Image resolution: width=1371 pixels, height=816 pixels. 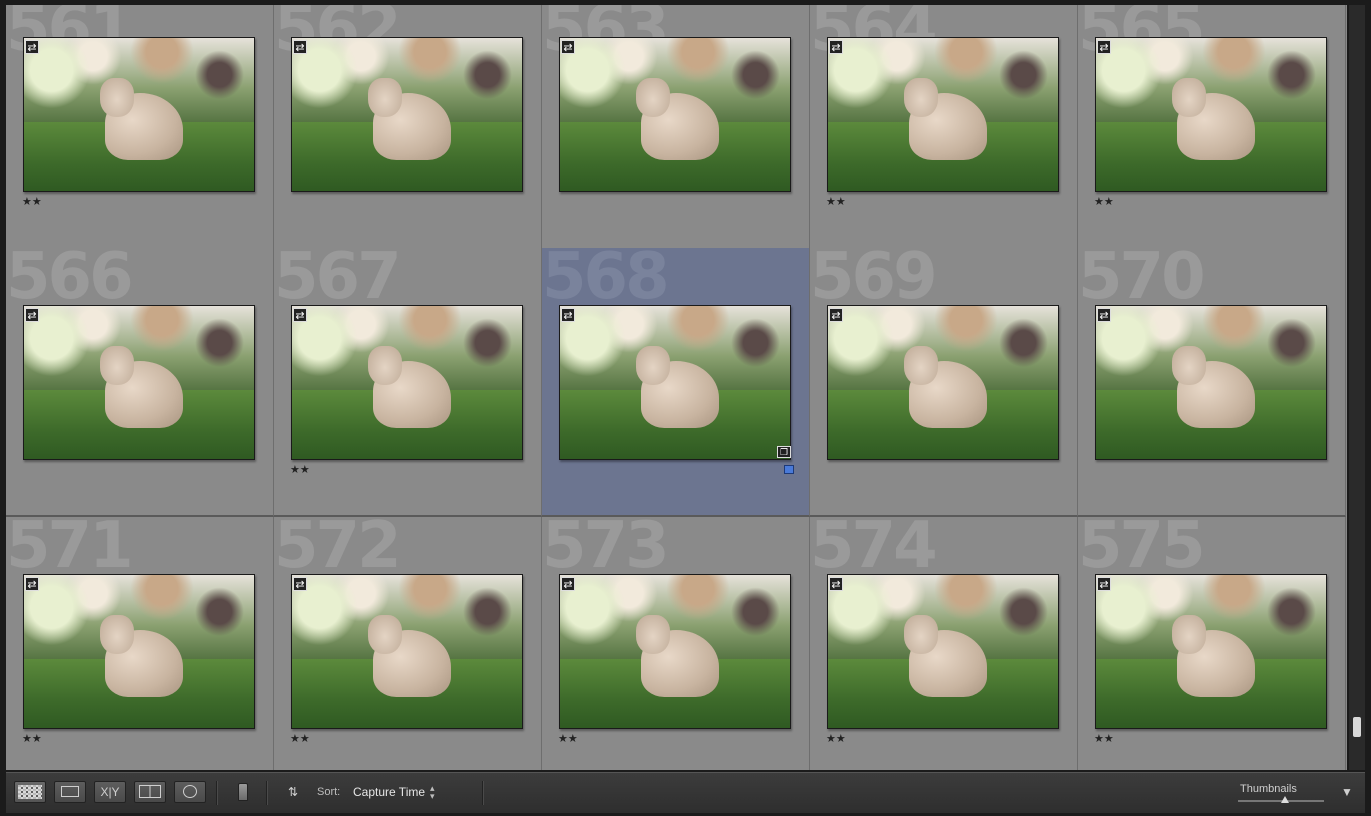 What do you see at coordinates (1268, 789) in the screenshot?
I see `thumbnails-label: Thumbnails` at bounding box center [1268, 789].